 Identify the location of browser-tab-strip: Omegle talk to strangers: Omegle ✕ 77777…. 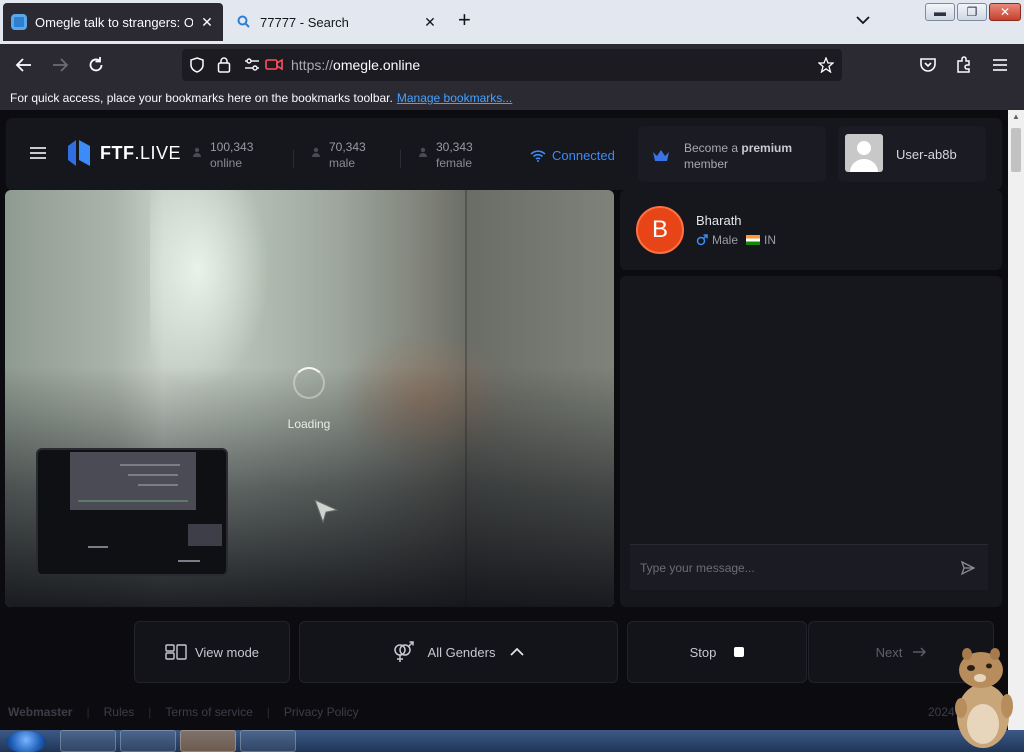
(512, 22).